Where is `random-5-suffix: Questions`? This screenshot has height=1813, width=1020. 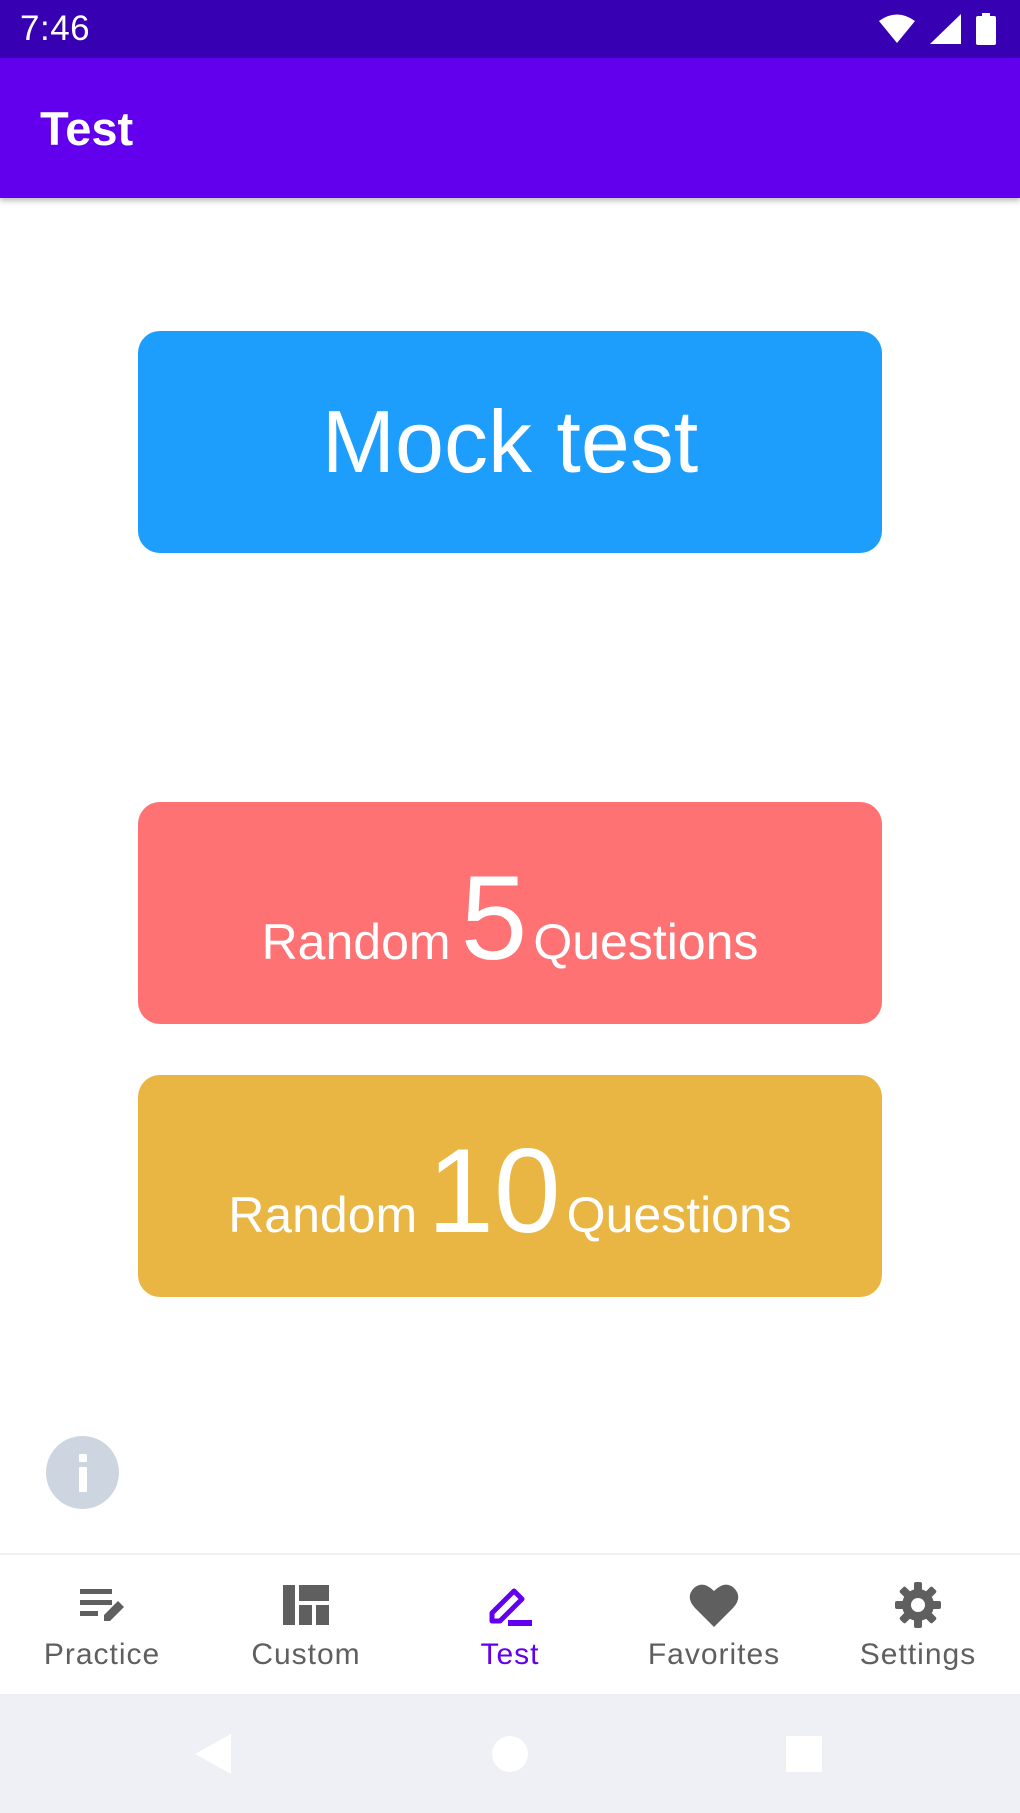 random-5-suffix: Questions is located at coordinates (646, 942).